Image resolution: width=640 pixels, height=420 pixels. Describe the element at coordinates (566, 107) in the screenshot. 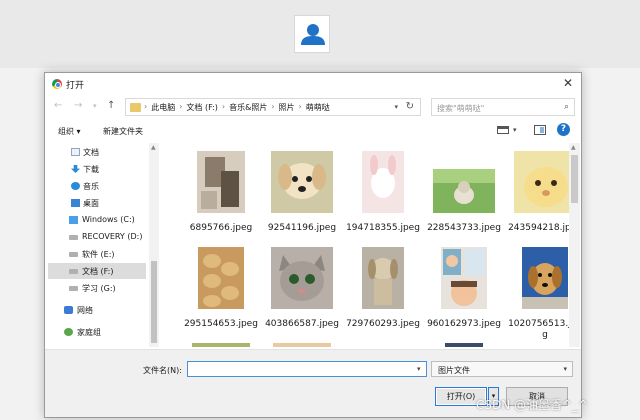

I see `search-icon: ⌕` at that location.